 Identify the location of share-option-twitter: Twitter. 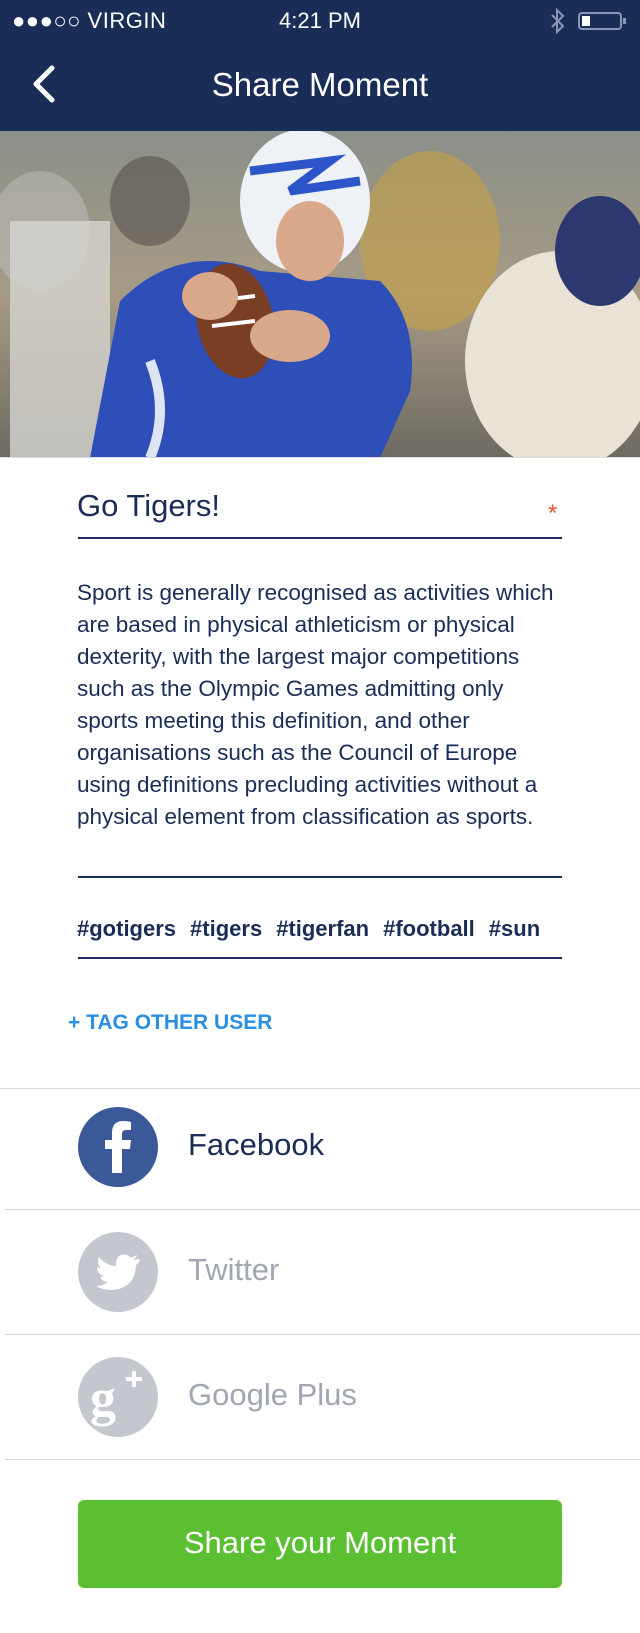
(320, 1270).